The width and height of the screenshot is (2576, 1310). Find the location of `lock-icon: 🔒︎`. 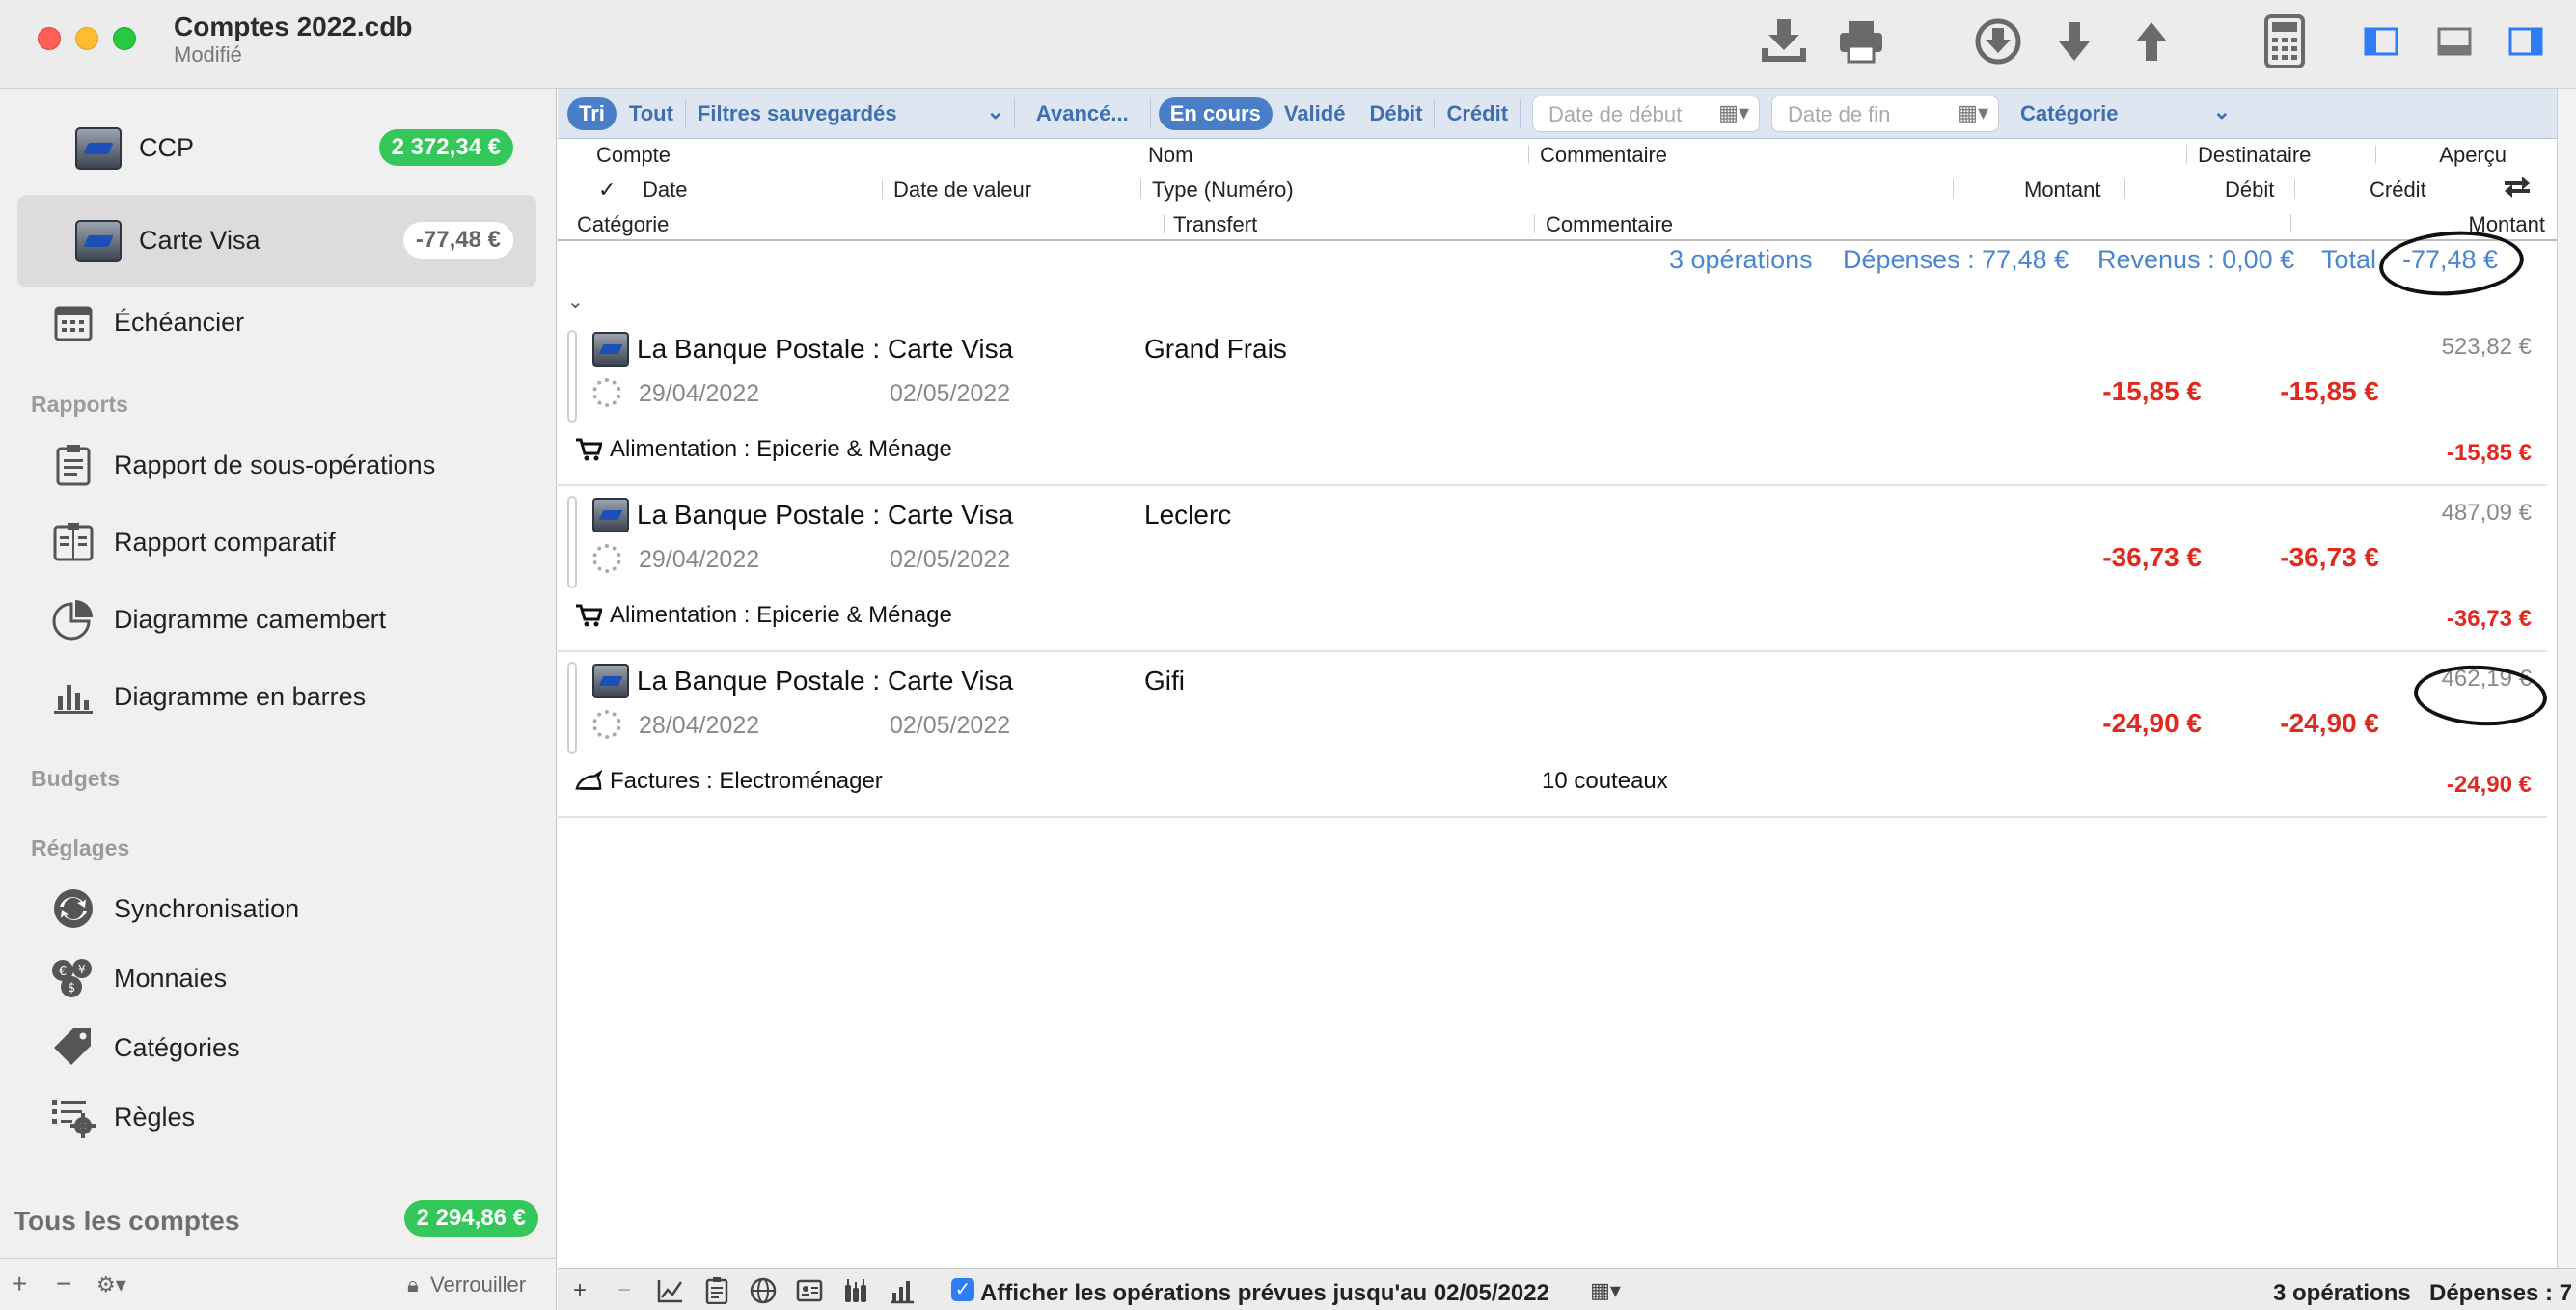

lock-icon: 🔒︎ is located at coordinates (413, 1284).